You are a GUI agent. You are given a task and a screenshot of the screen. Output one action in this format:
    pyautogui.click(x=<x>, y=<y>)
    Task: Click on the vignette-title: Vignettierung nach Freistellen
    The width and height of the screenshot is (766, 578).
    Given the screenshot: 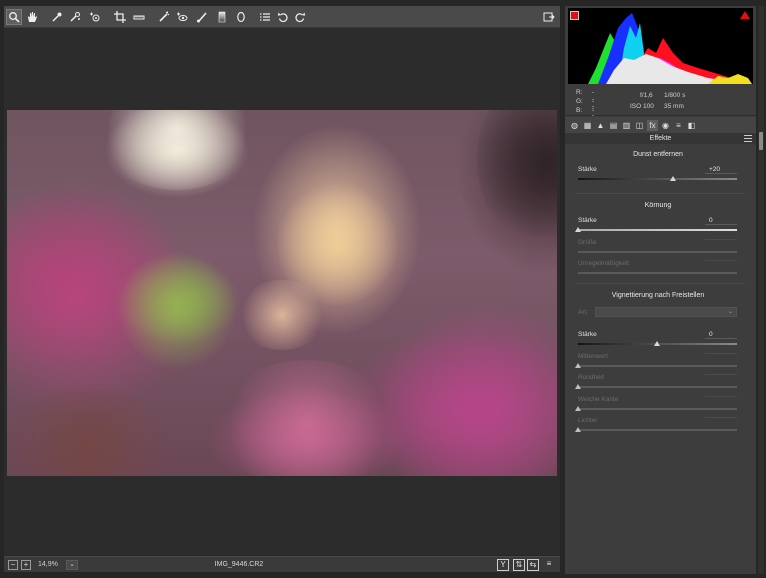 What is the action you would take?
    pyautogui.click(x=658, y=295)
    